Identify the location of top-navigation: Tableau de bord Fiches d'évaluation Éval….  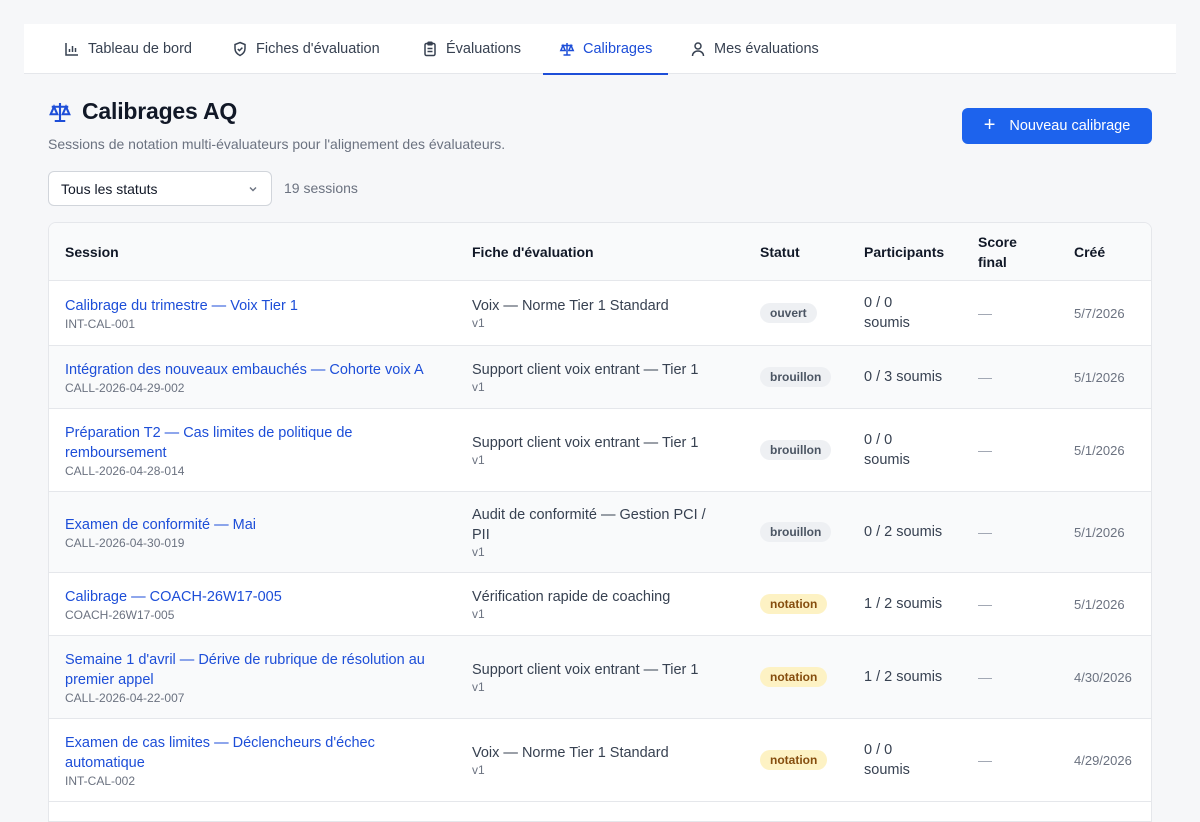
(600, 49).